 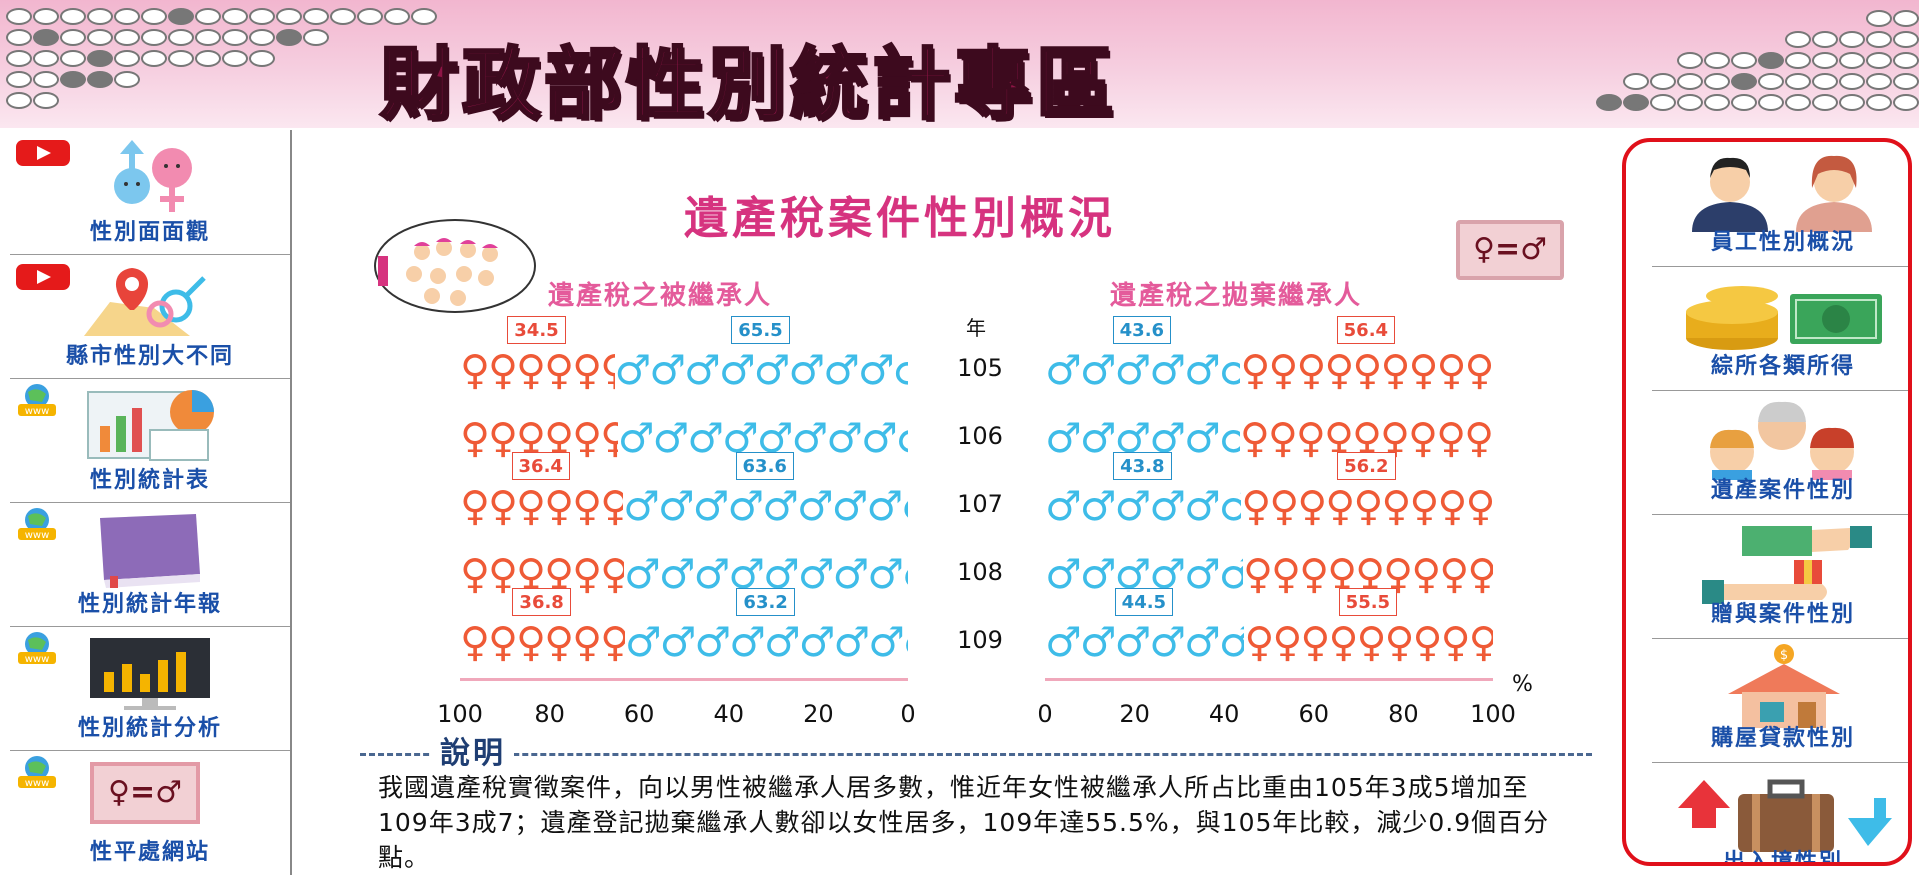 I want to click on map-pin-gender-icon, so click(x=145, y=302).